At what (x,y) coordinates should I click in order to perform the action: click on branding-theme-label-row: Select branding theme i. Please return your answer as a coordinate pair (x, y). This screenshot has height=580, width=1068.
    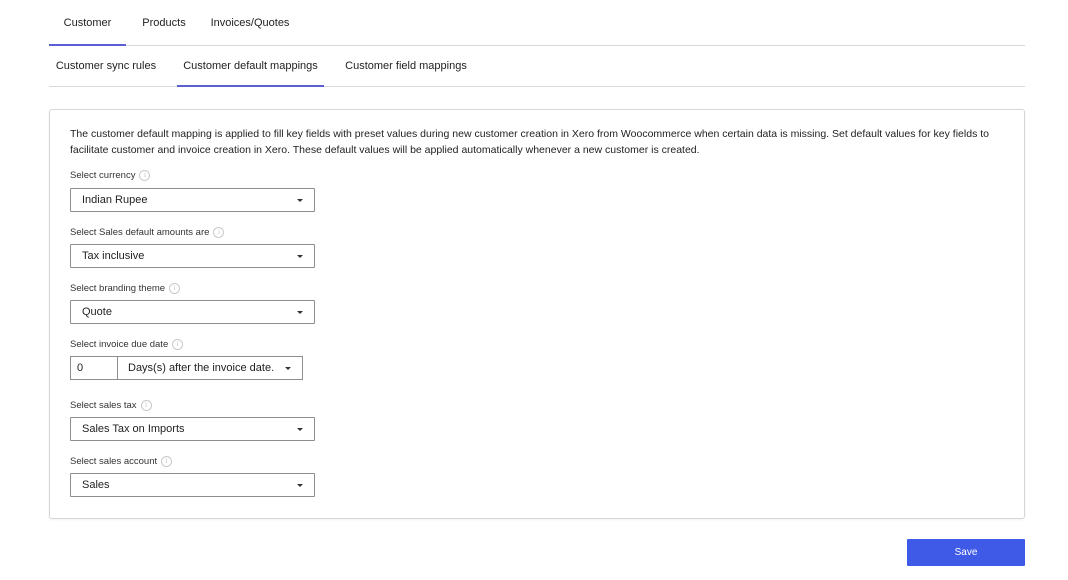
    Looking at the image, I should click on (125, 288).